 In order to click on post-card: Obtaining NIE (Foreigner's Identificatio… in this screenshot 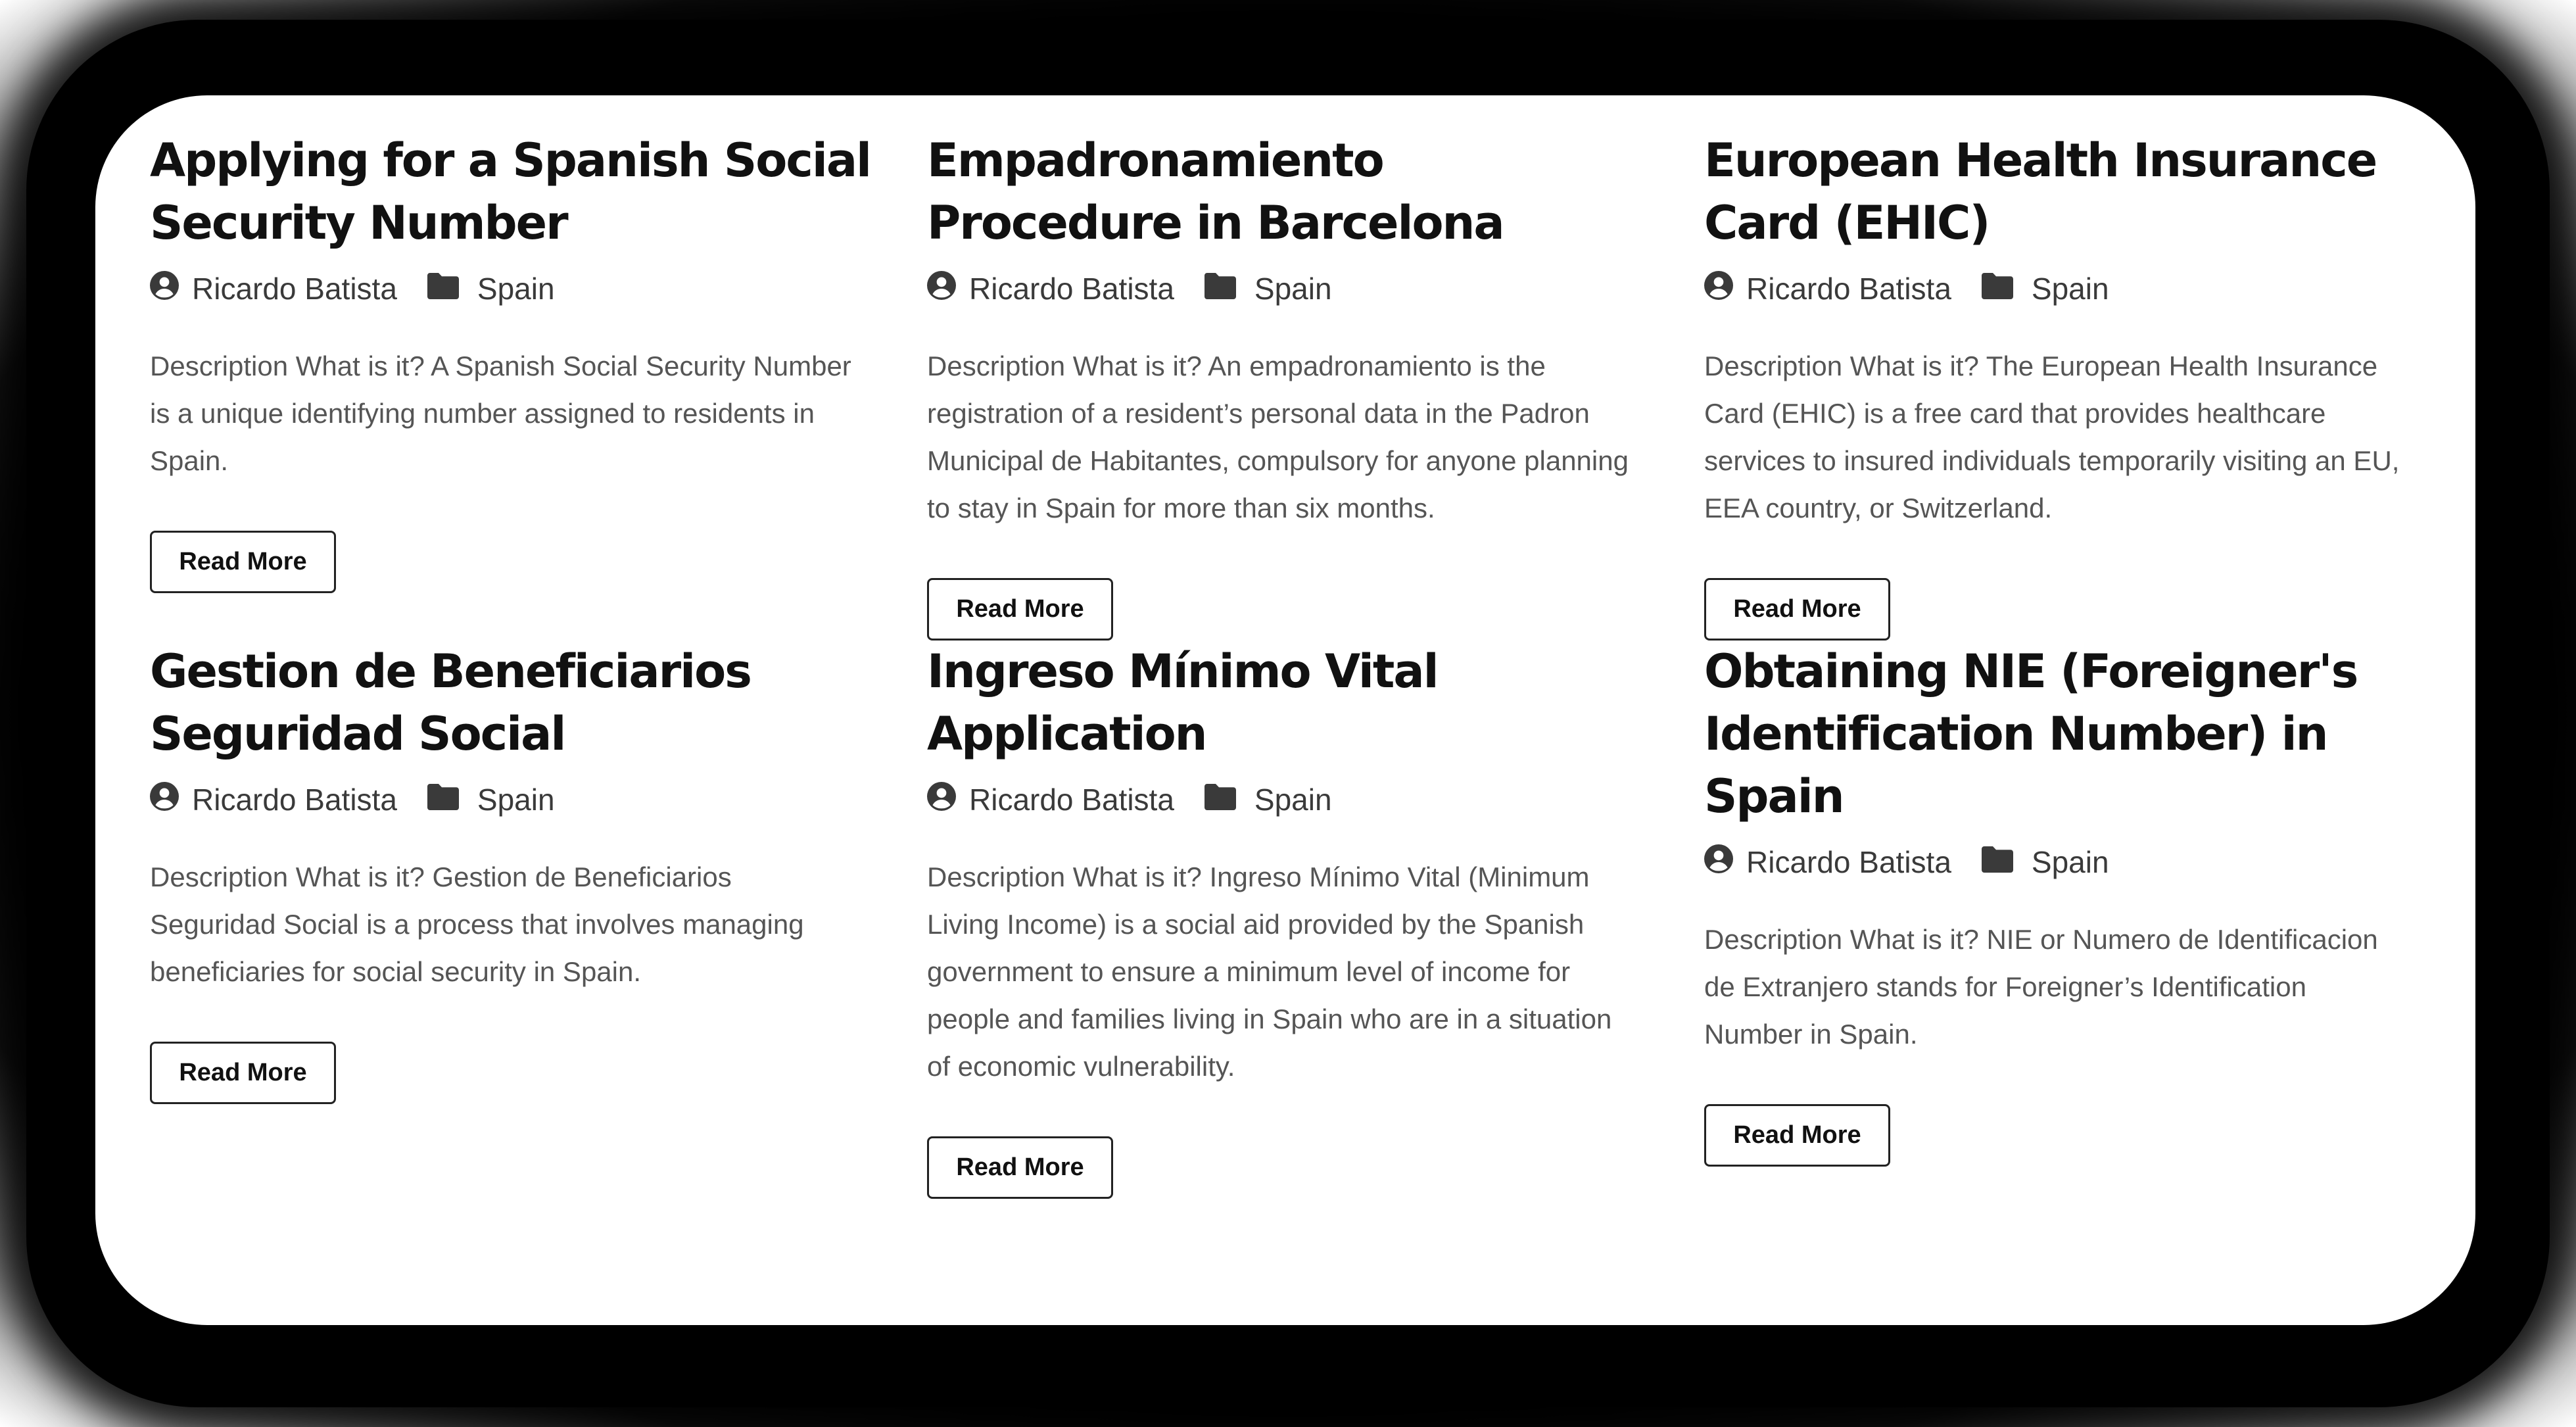, I will do `click(2066, 920)`.